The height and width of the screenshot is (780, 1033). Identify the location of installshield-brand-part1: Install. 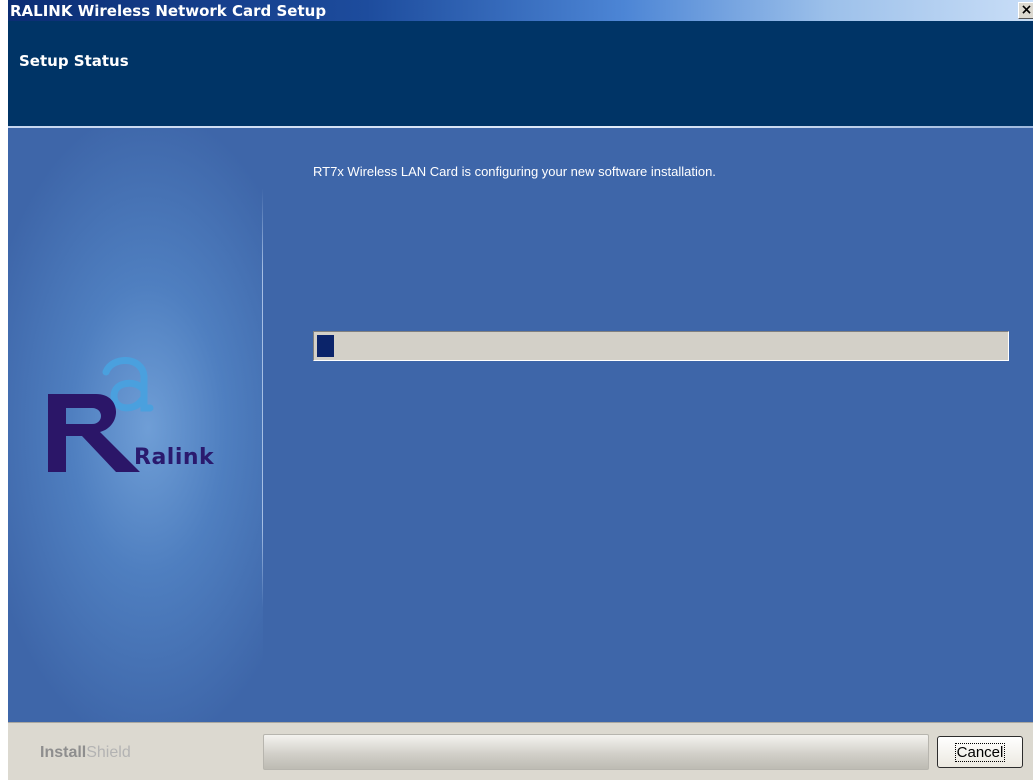
(63, 752).